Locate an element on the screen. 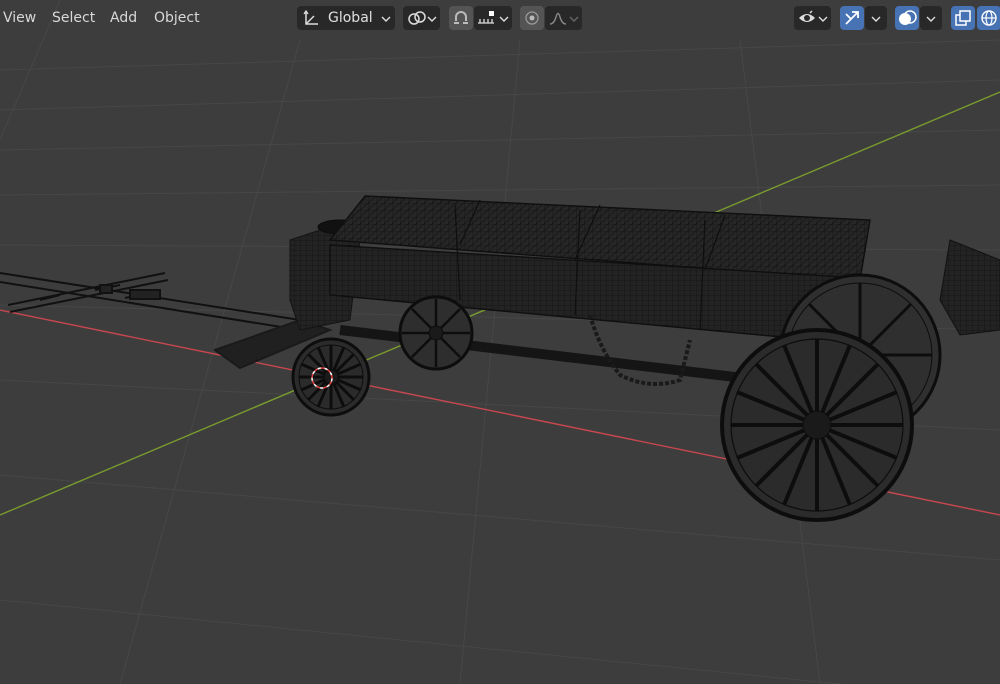 The height and width of the screenshot is (684, 1000). gizmo-toggle is located at coordinates (852, 18).